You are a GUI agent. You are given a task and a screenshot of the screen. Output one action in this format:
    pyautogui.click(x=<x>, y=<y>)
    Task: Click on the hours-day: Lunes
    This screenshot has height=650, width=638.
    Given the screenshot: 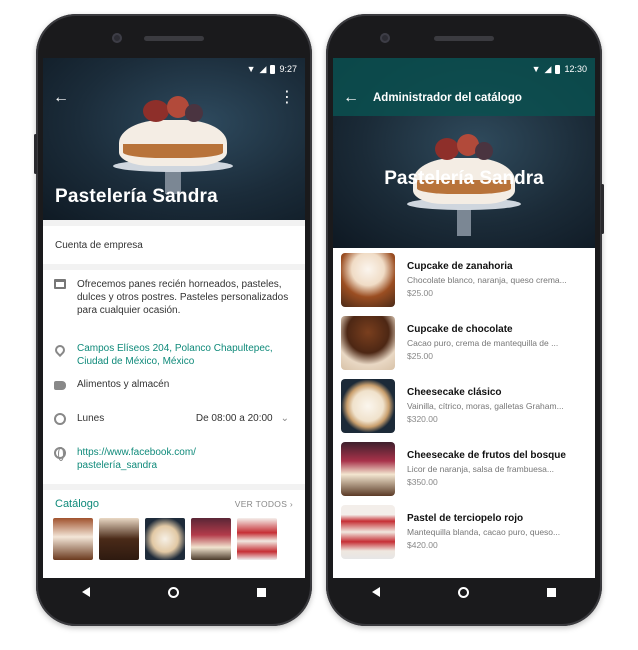 What is the action you would take?
    pyautogui.click(x=91, y=418)
    